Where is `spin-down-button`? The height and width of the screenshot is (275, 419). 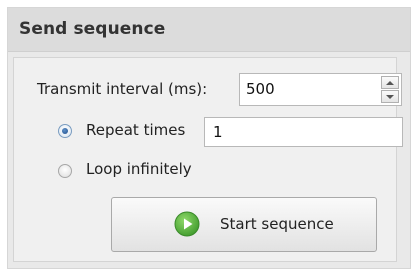 spin-down-button is located at coordinates (390, 96).